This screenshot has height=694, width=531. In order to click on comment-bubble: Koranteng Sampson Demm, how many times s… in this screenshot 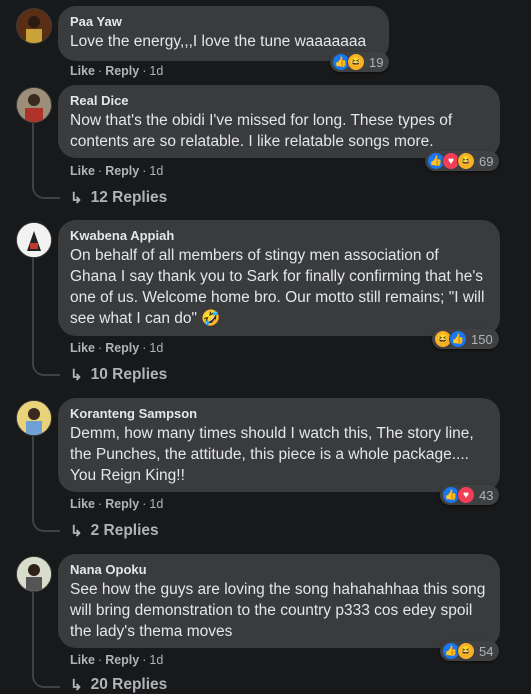, I will do `click(279, 445)`.